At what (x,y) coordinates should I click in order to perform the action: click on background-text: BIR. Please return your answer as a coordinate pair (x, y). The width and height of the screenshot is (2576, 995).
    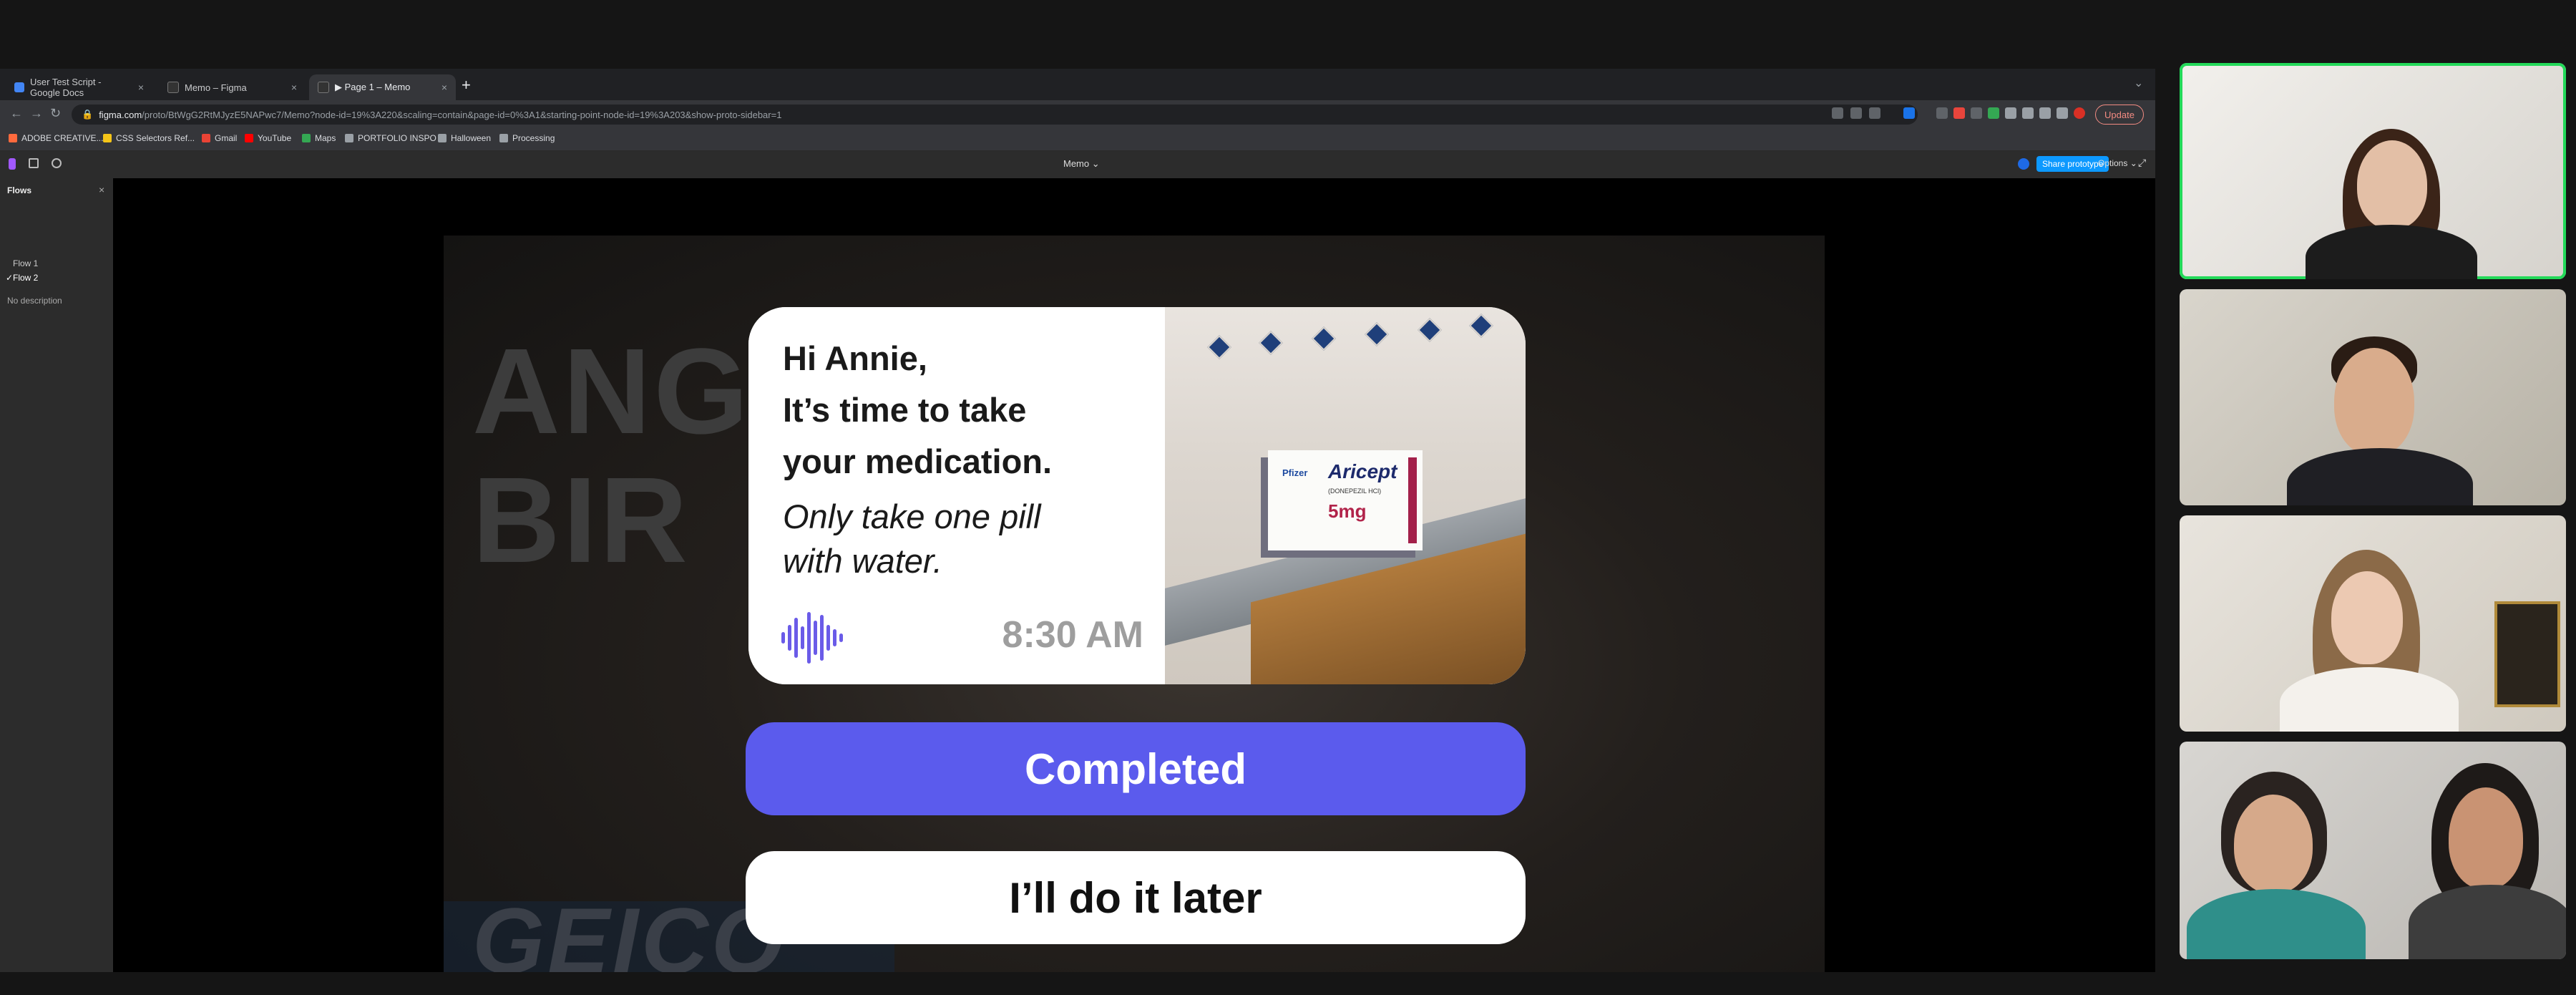
    Looking at the image, I should click on (581, 520).